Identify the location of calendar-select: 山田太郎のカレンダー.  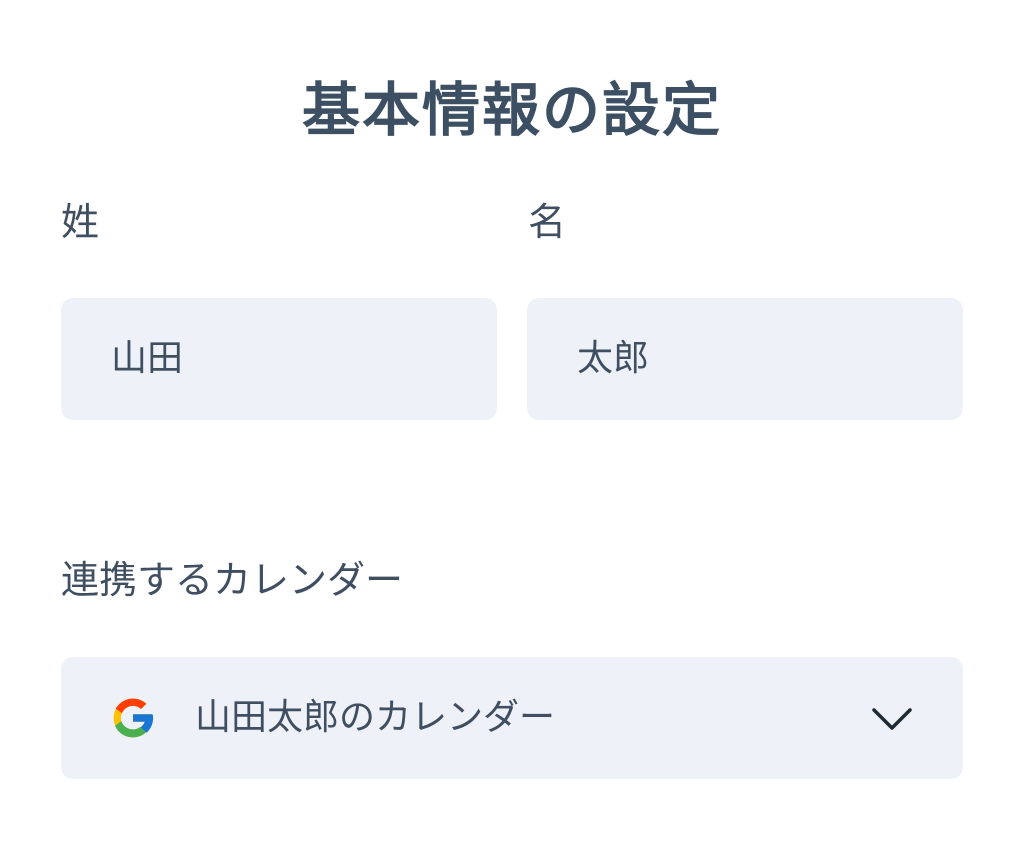
(512, 718).